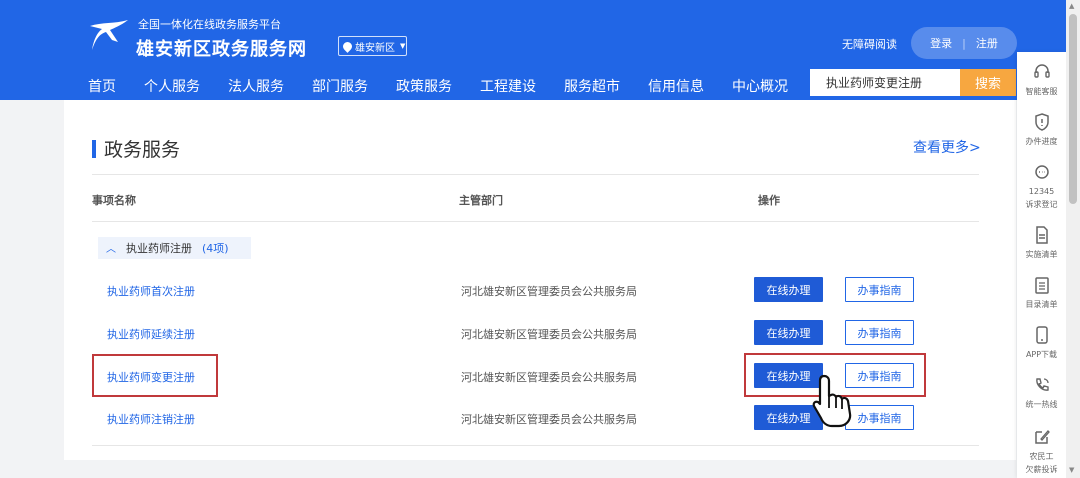 Image resolution: width=1080 pixels, height=478 pixels. Describe the element at coordinates (1041, 335) in the screenshot. I see `phone-icon` at that location.